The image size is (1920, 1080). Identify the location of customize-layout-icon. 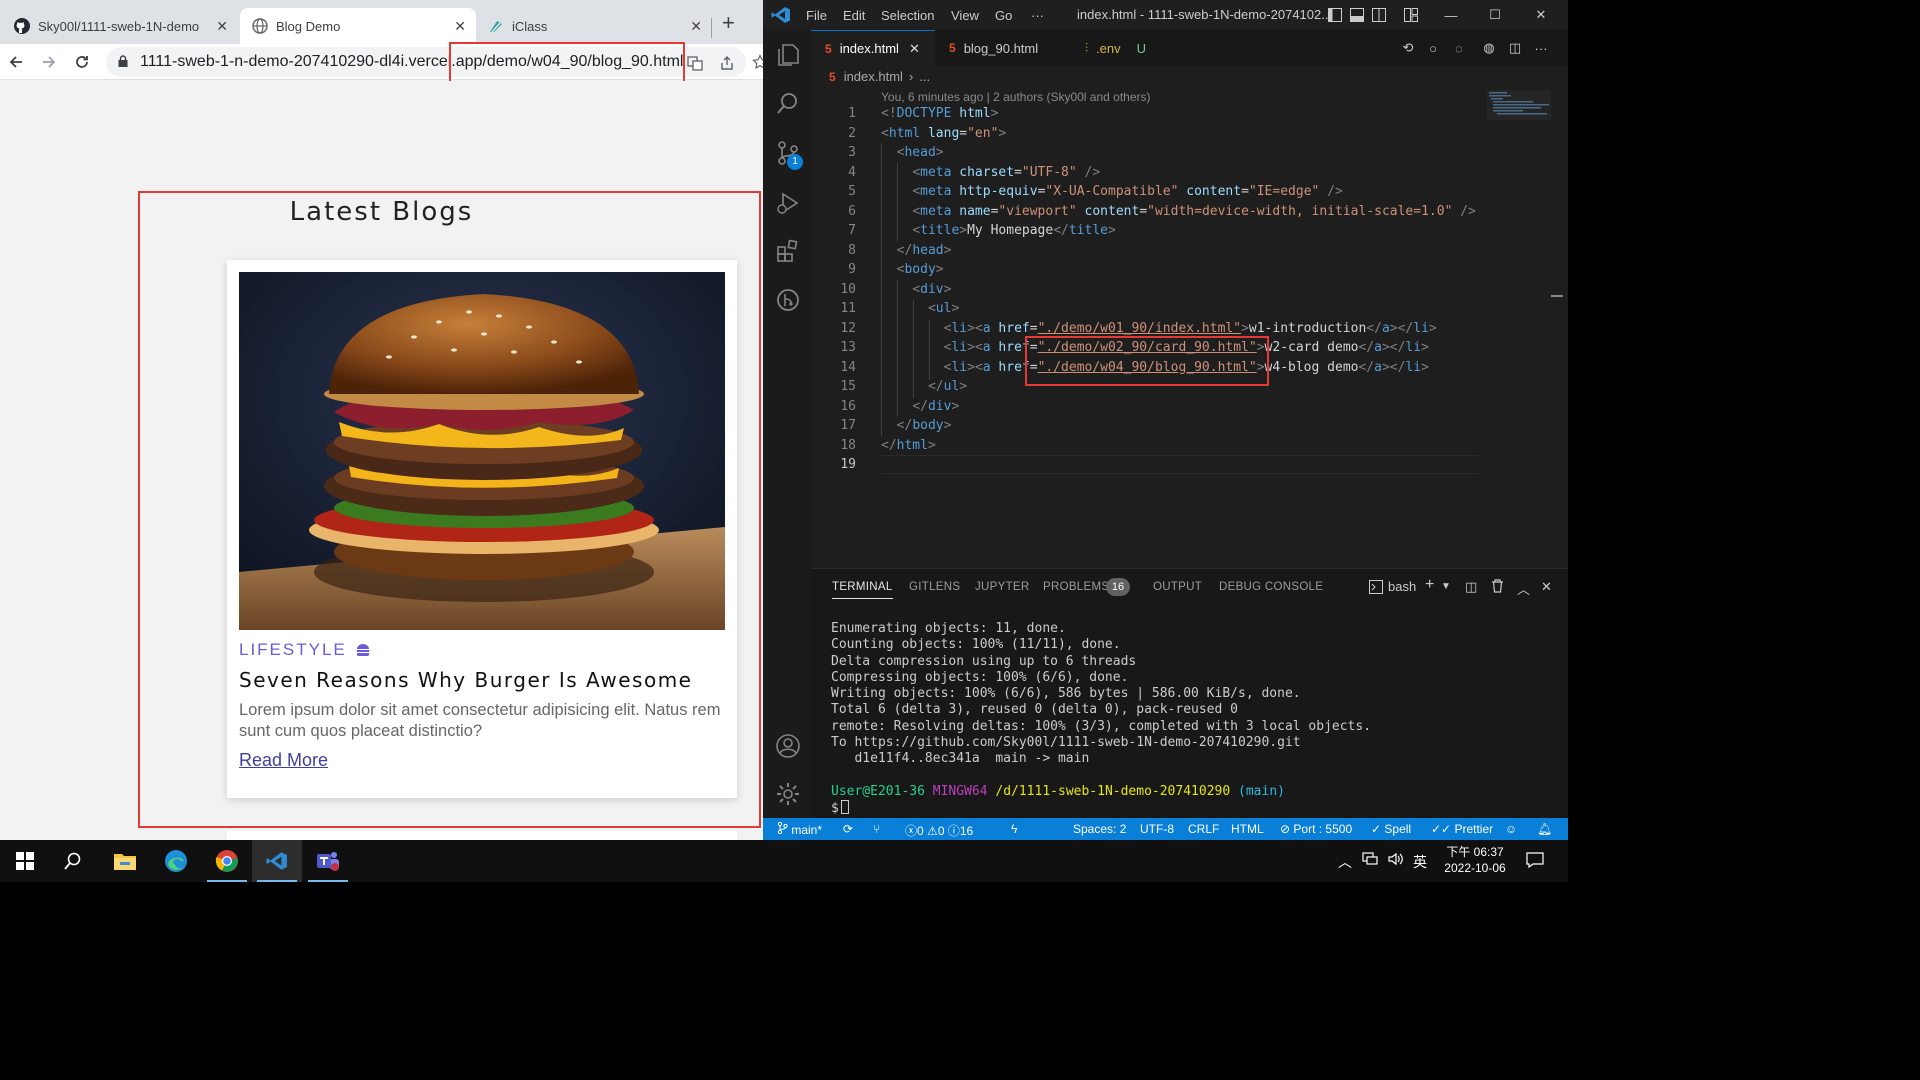
(1411, 15).